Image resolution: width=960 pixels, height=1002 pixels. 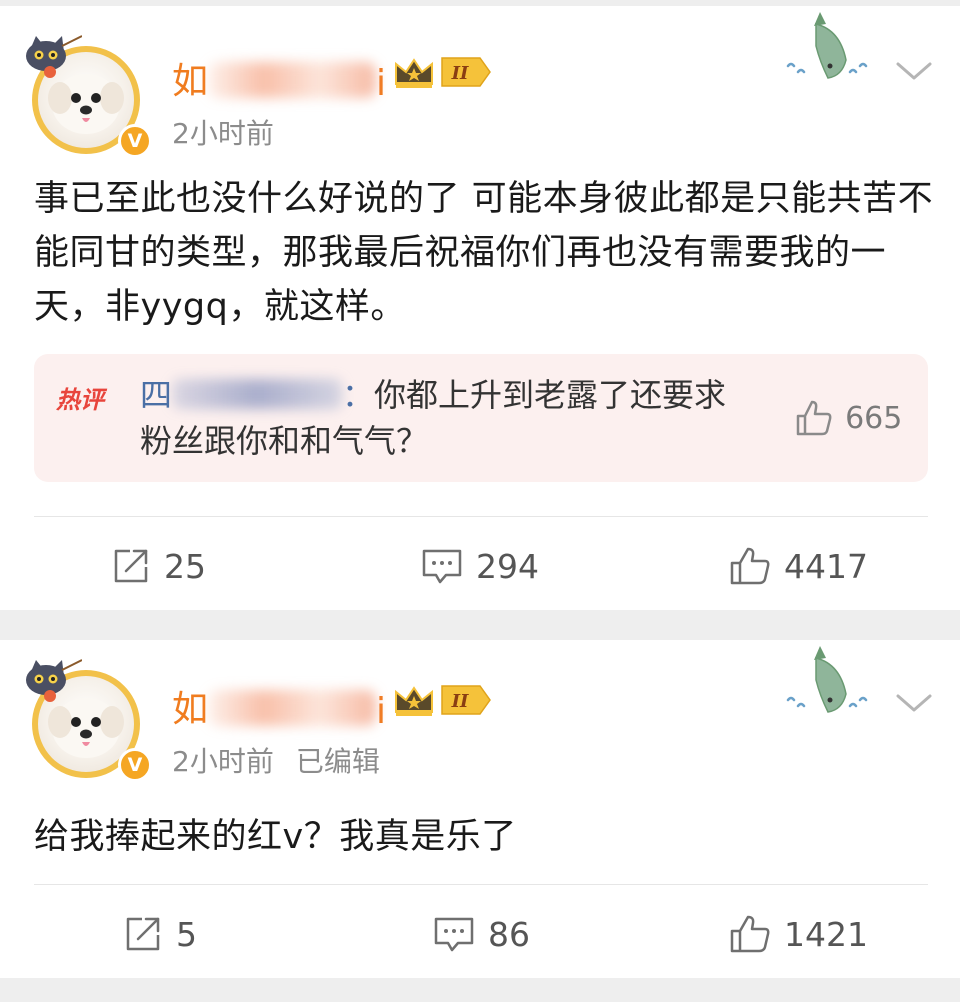 What do you see at coordinates (158, 566) in the screenshot?
I see `repost-button: 25` at bounding box center [158, 566].